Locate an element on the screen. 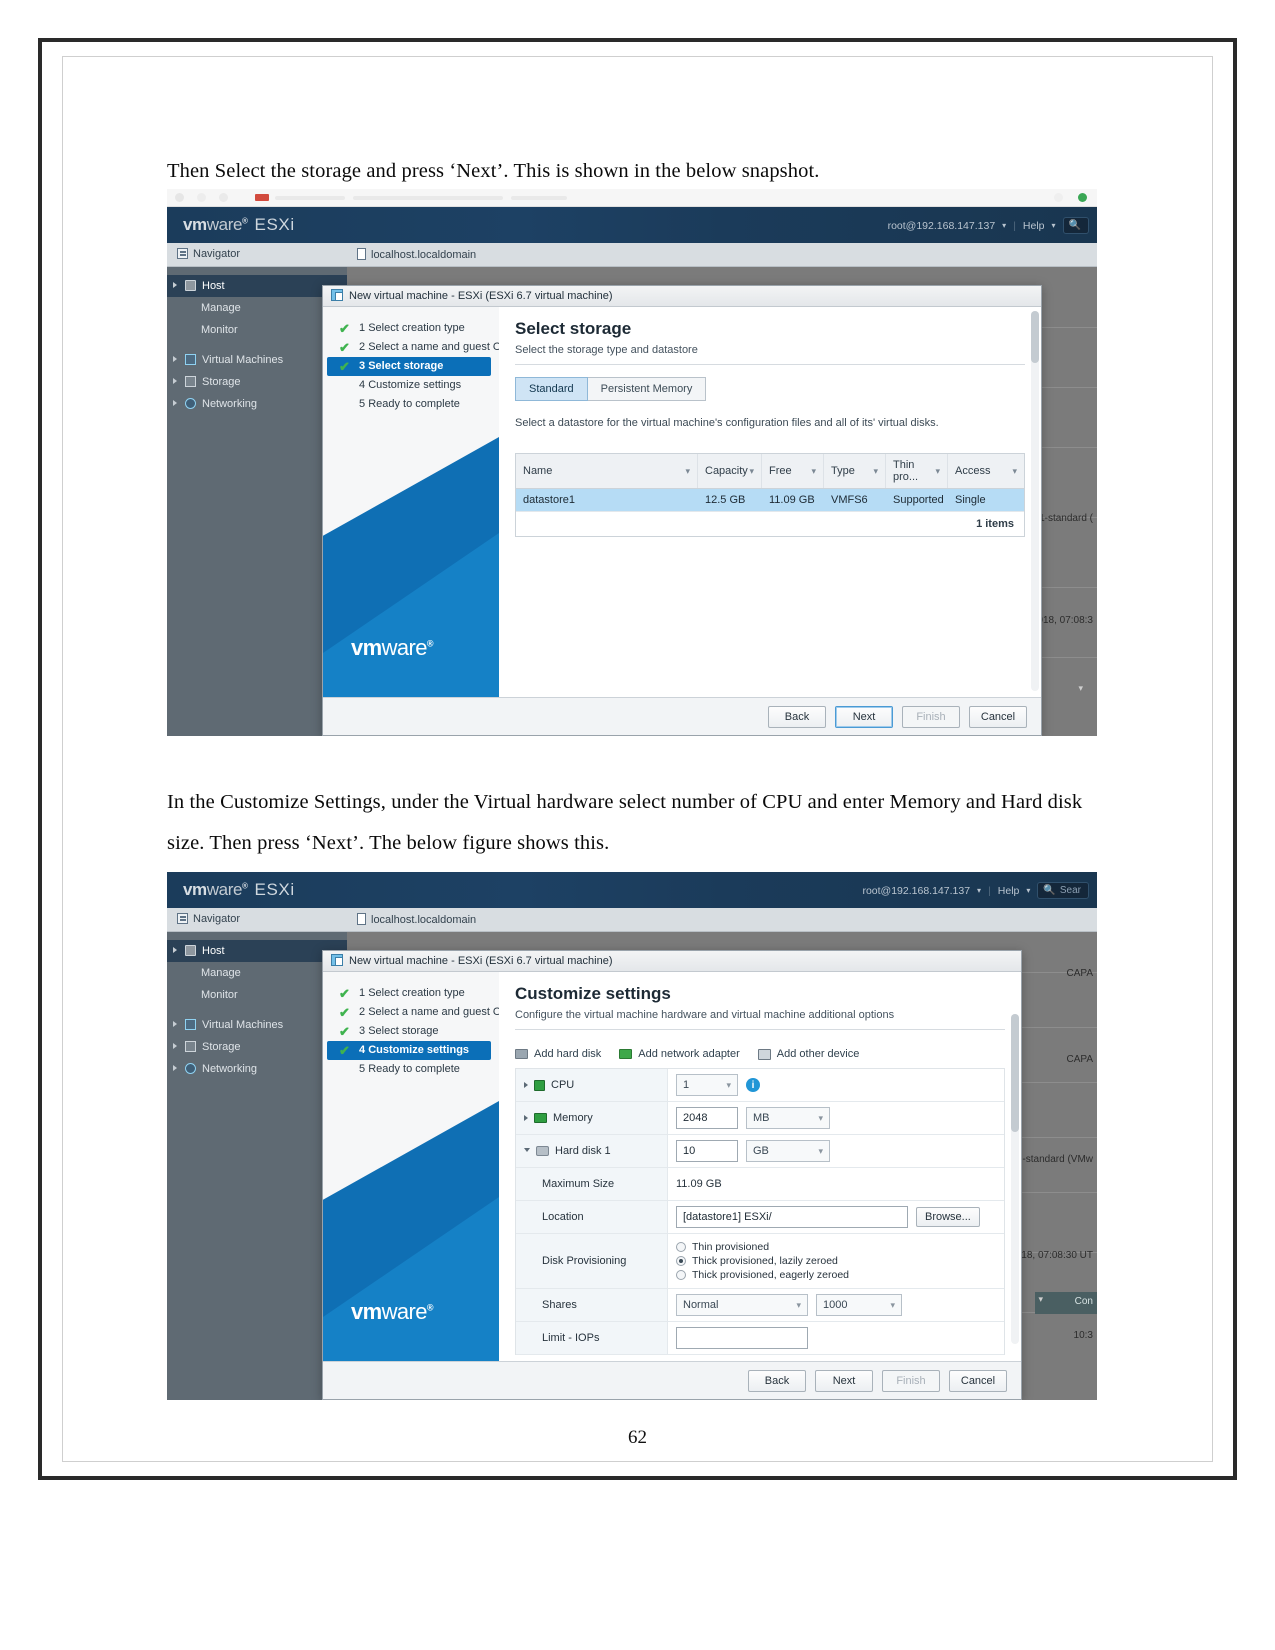 This screenshot has height=1650, width=1275. hard-disk-unit-select: GB ▾ is located at coordinates (788, 1151).